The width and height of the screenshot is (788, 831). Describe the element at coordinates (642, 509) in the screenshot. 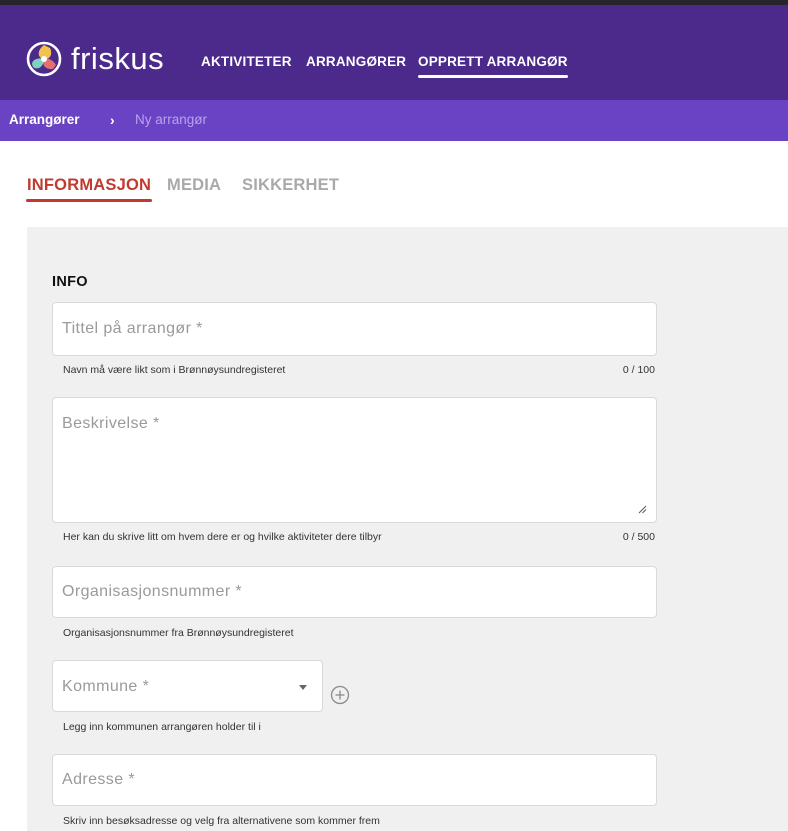

I see `resize-handle-icon` at that location.